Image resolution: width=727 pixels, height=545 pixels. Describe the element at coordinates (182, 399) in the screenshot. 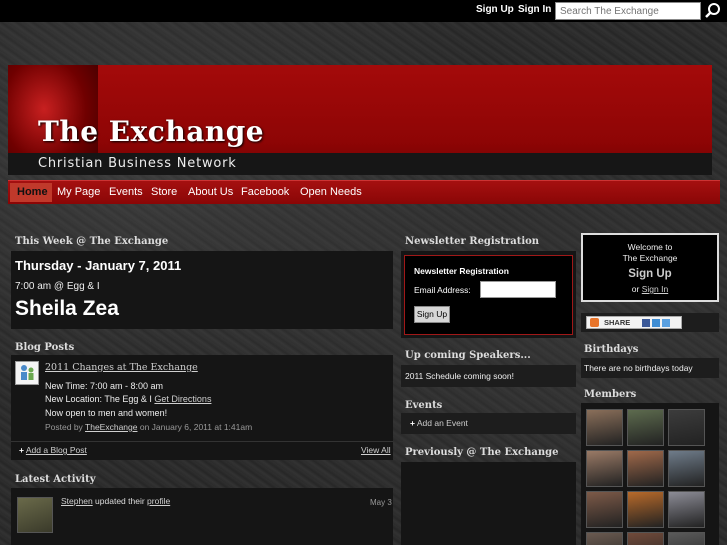

I see `get-directions-link: Get Directions` at that location.